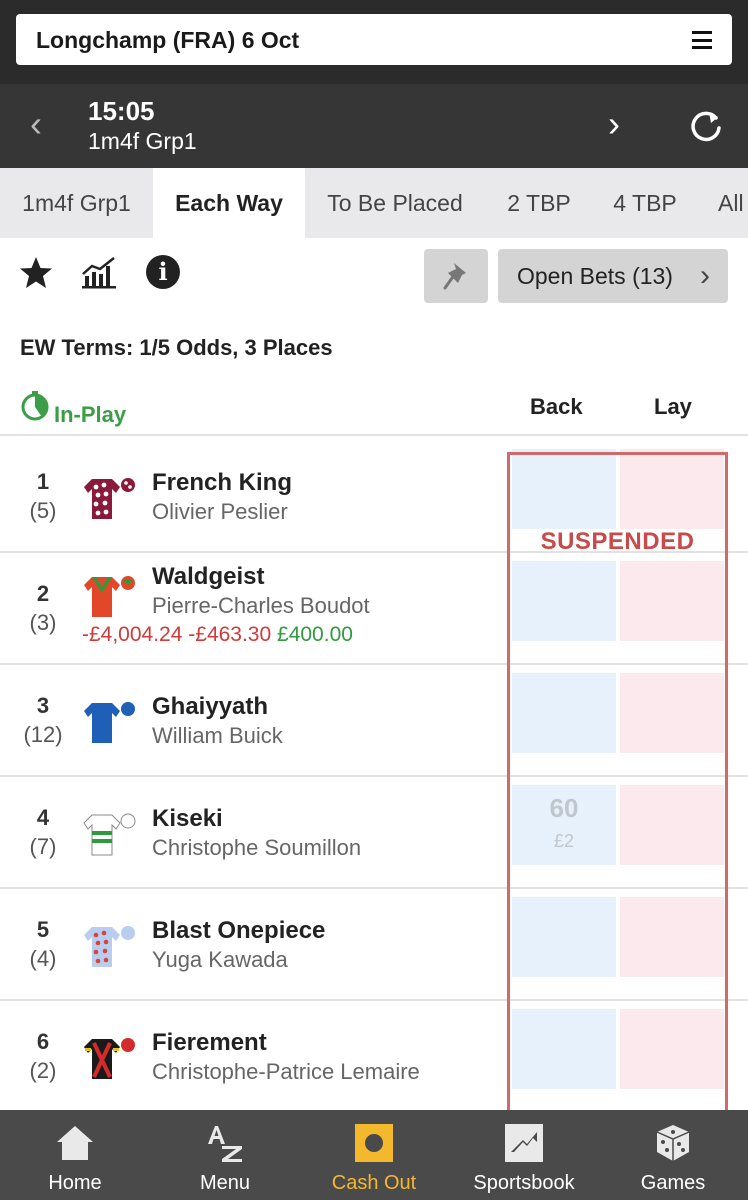  Describe the element at coordinates (617, 541) in the screenshot. I see `suspended-label: SUSPENDED` at that location.